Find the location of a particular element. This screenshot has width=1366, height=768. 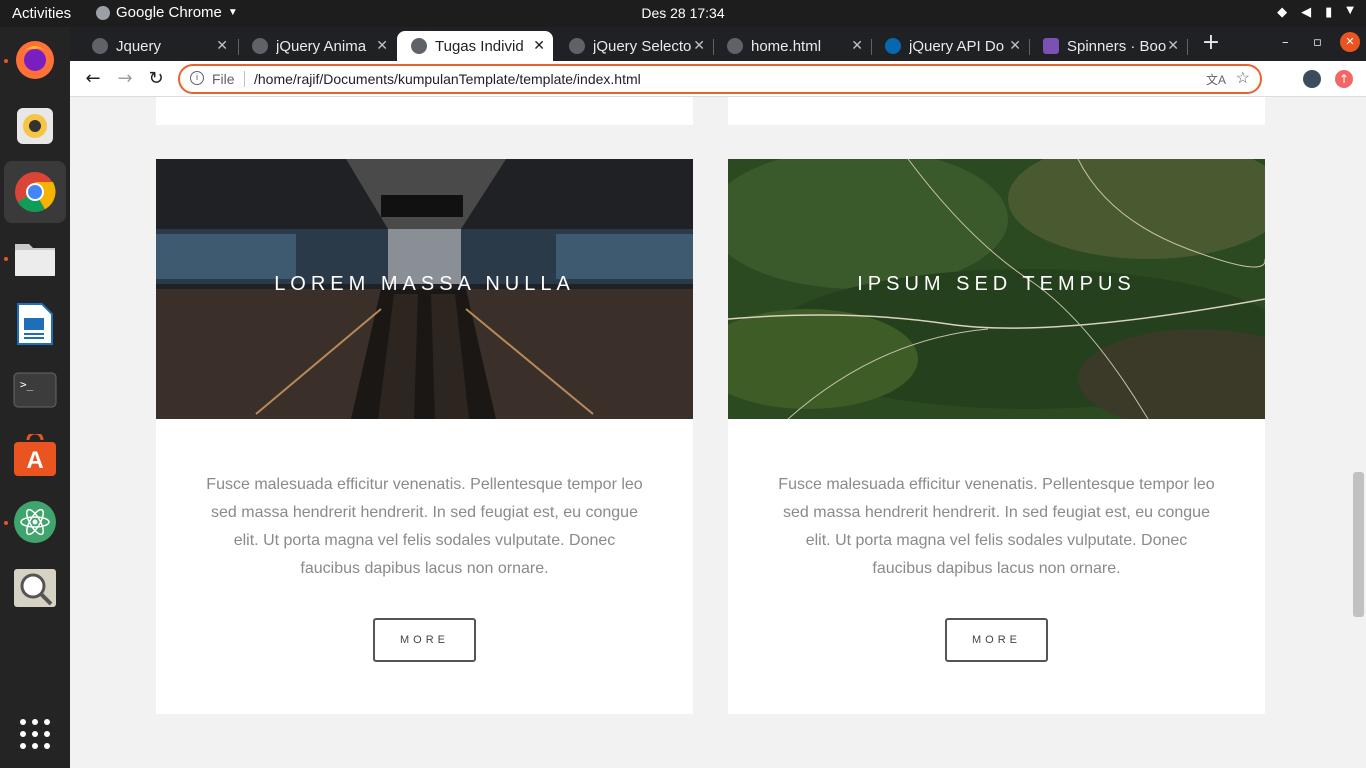

tab-tugas-individu: Tugas Individ ✕ is located at coordinates (475, 46).